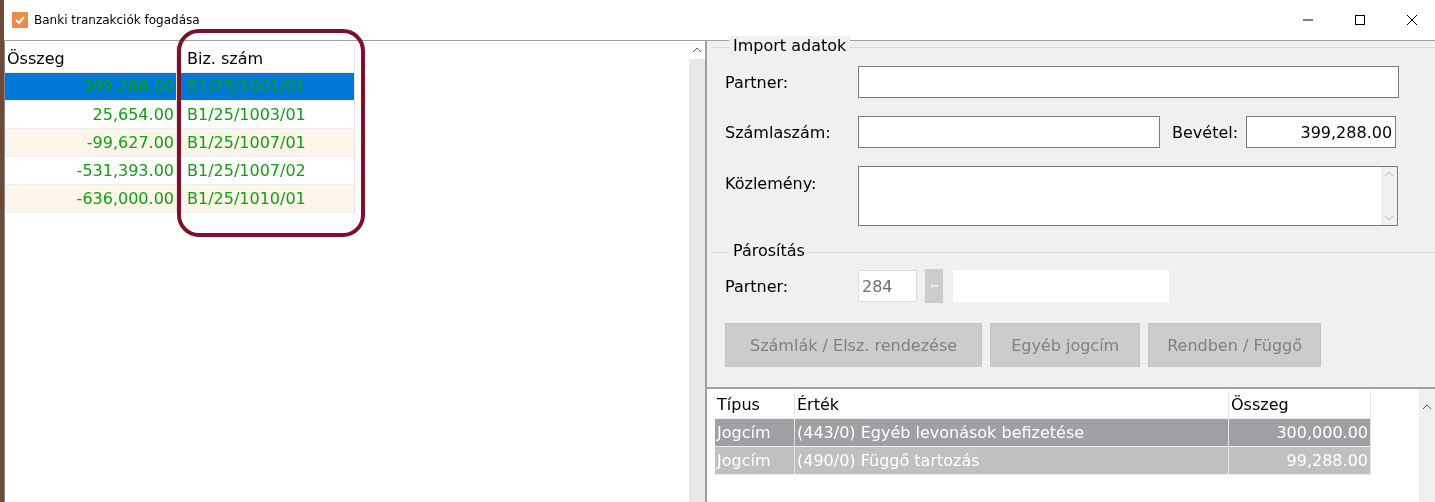  Describe the element at coordinates (1300, 461) in the screenshot. I see `table-cell: 99,288.00` at that location.